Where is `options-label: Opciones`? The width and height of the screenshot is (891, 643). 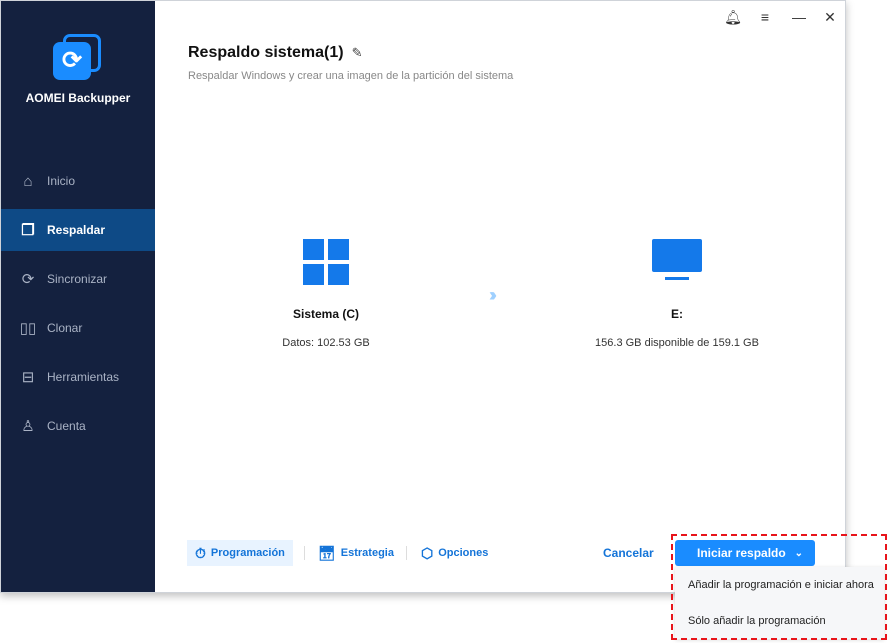 options-label: Opciones is located at coordinates (463, 553).